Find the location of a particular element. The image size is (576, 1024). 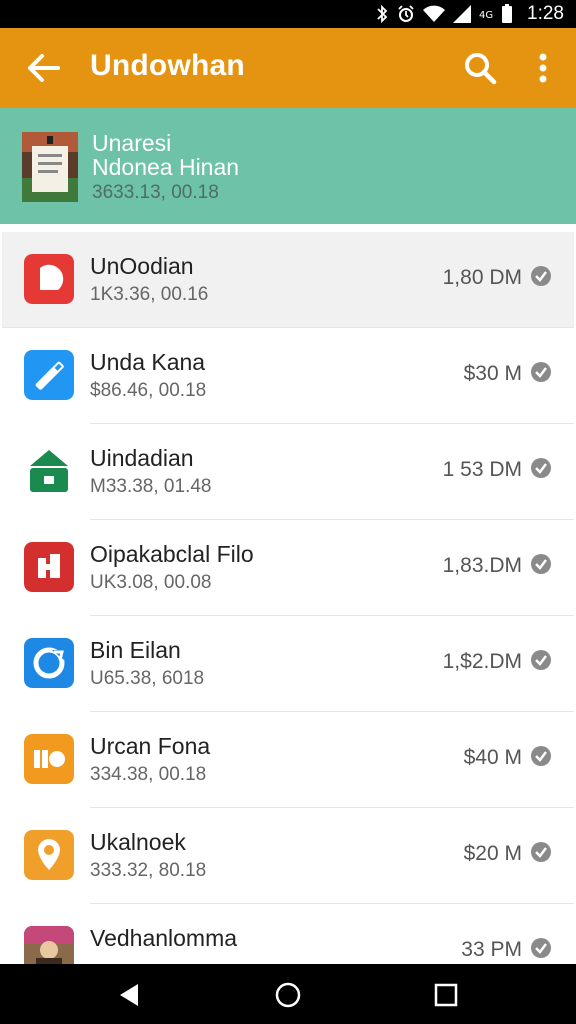

list-item: Bin Eilan U65.38, 6018 1,$2.DM is located at coordinates (288, 664).